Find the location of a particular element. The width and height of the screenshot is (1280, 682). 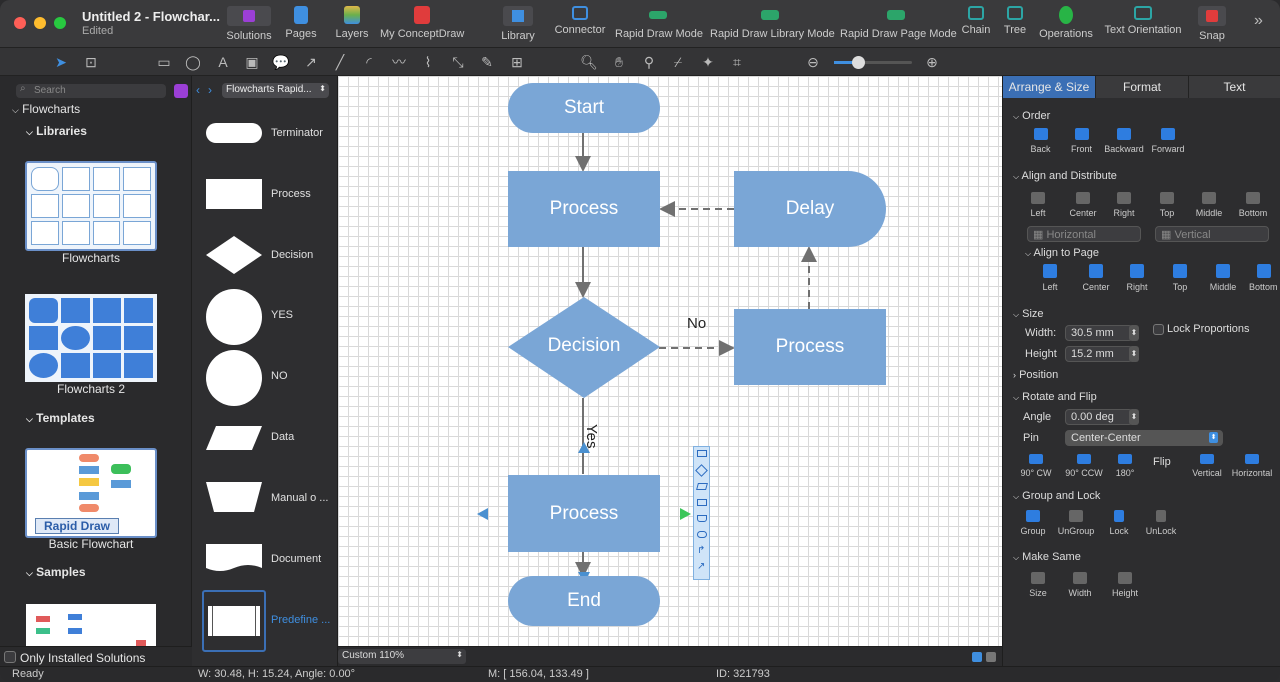

flip-vertical-button: Vertical is located at coordinates (1207, 466).